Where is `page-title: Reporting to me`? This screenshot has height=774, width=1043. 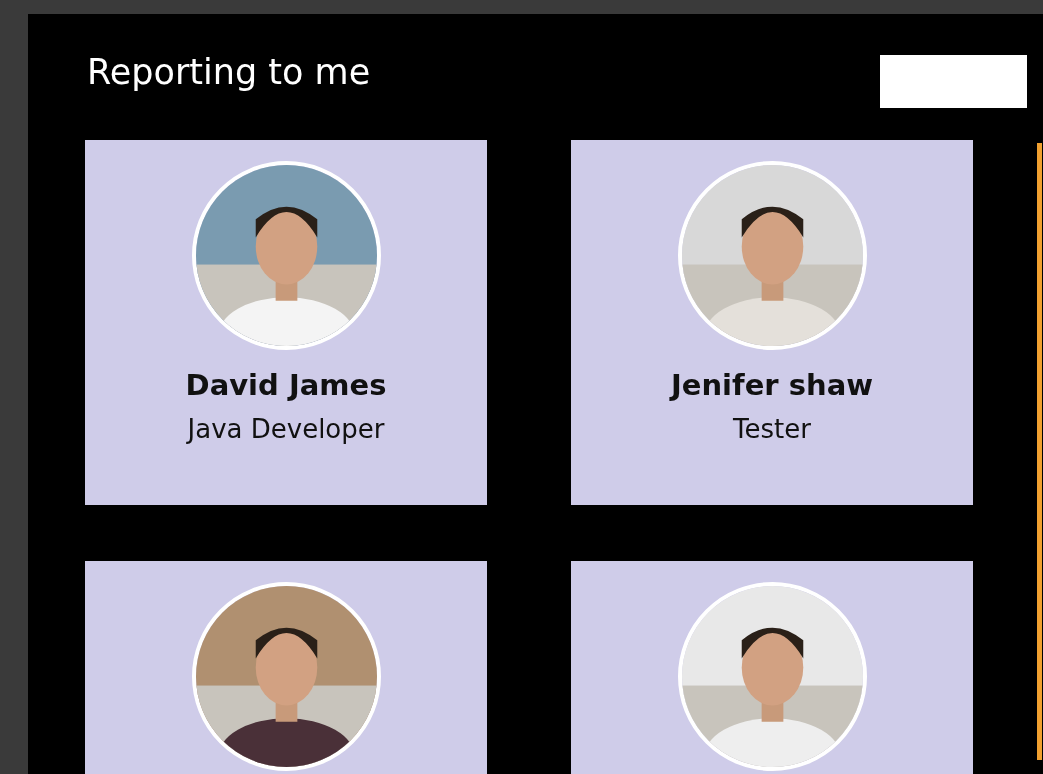 page-title: Reporting to me is located at coordinates (229, 72).